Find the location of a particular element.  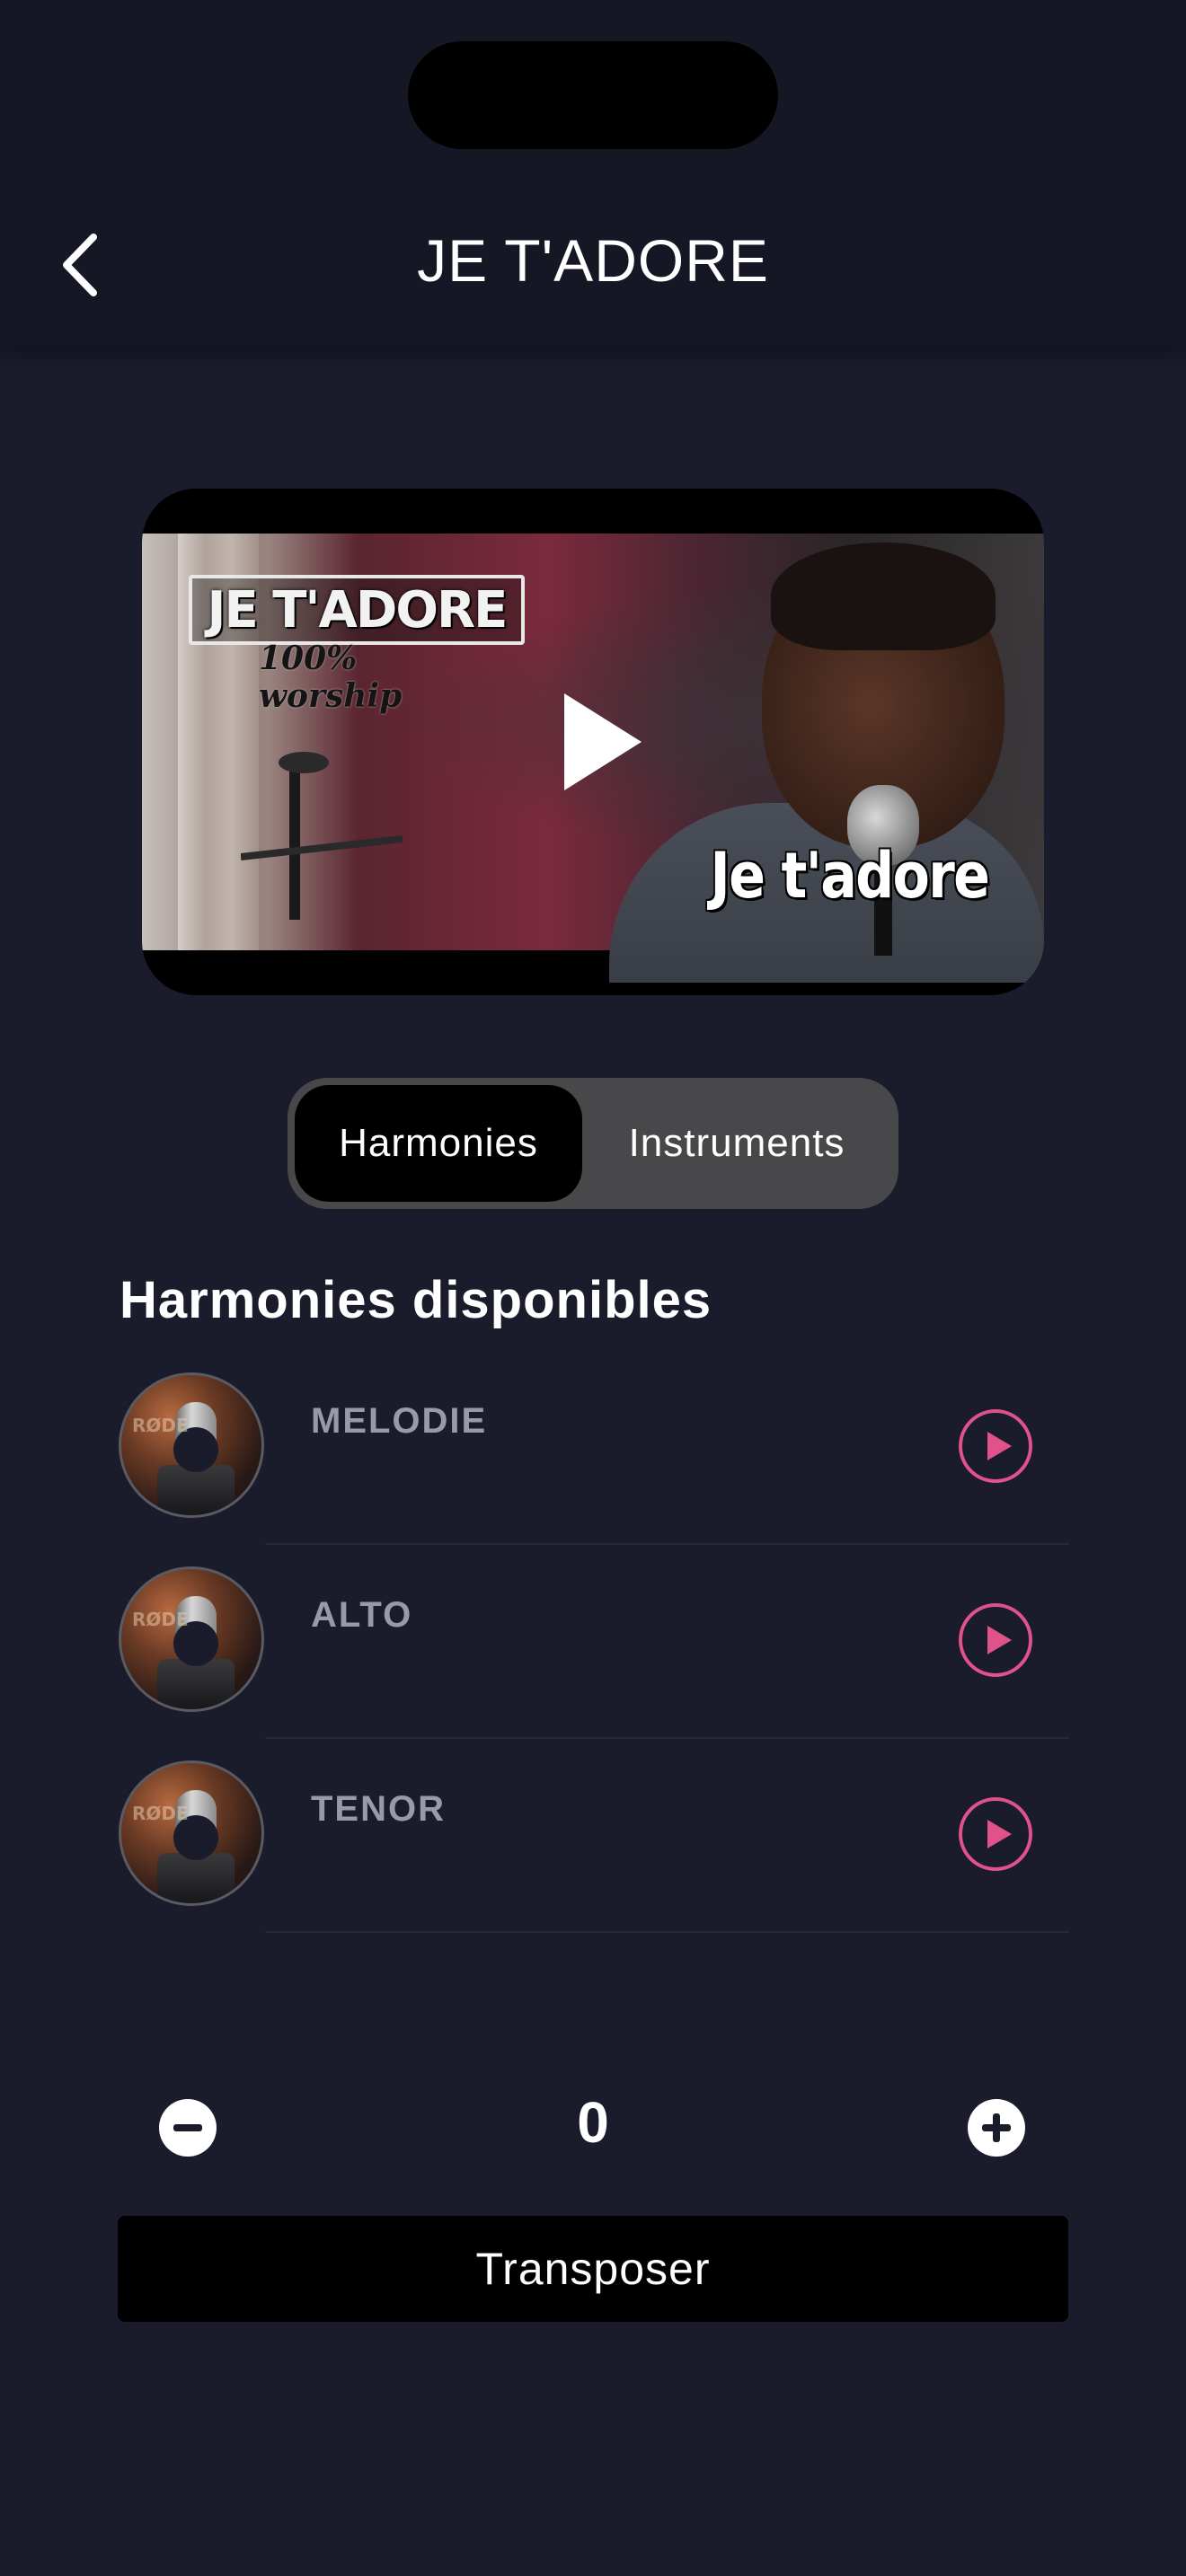

video-logo-subtext: 100% worship is located at coordinates (331, 677).